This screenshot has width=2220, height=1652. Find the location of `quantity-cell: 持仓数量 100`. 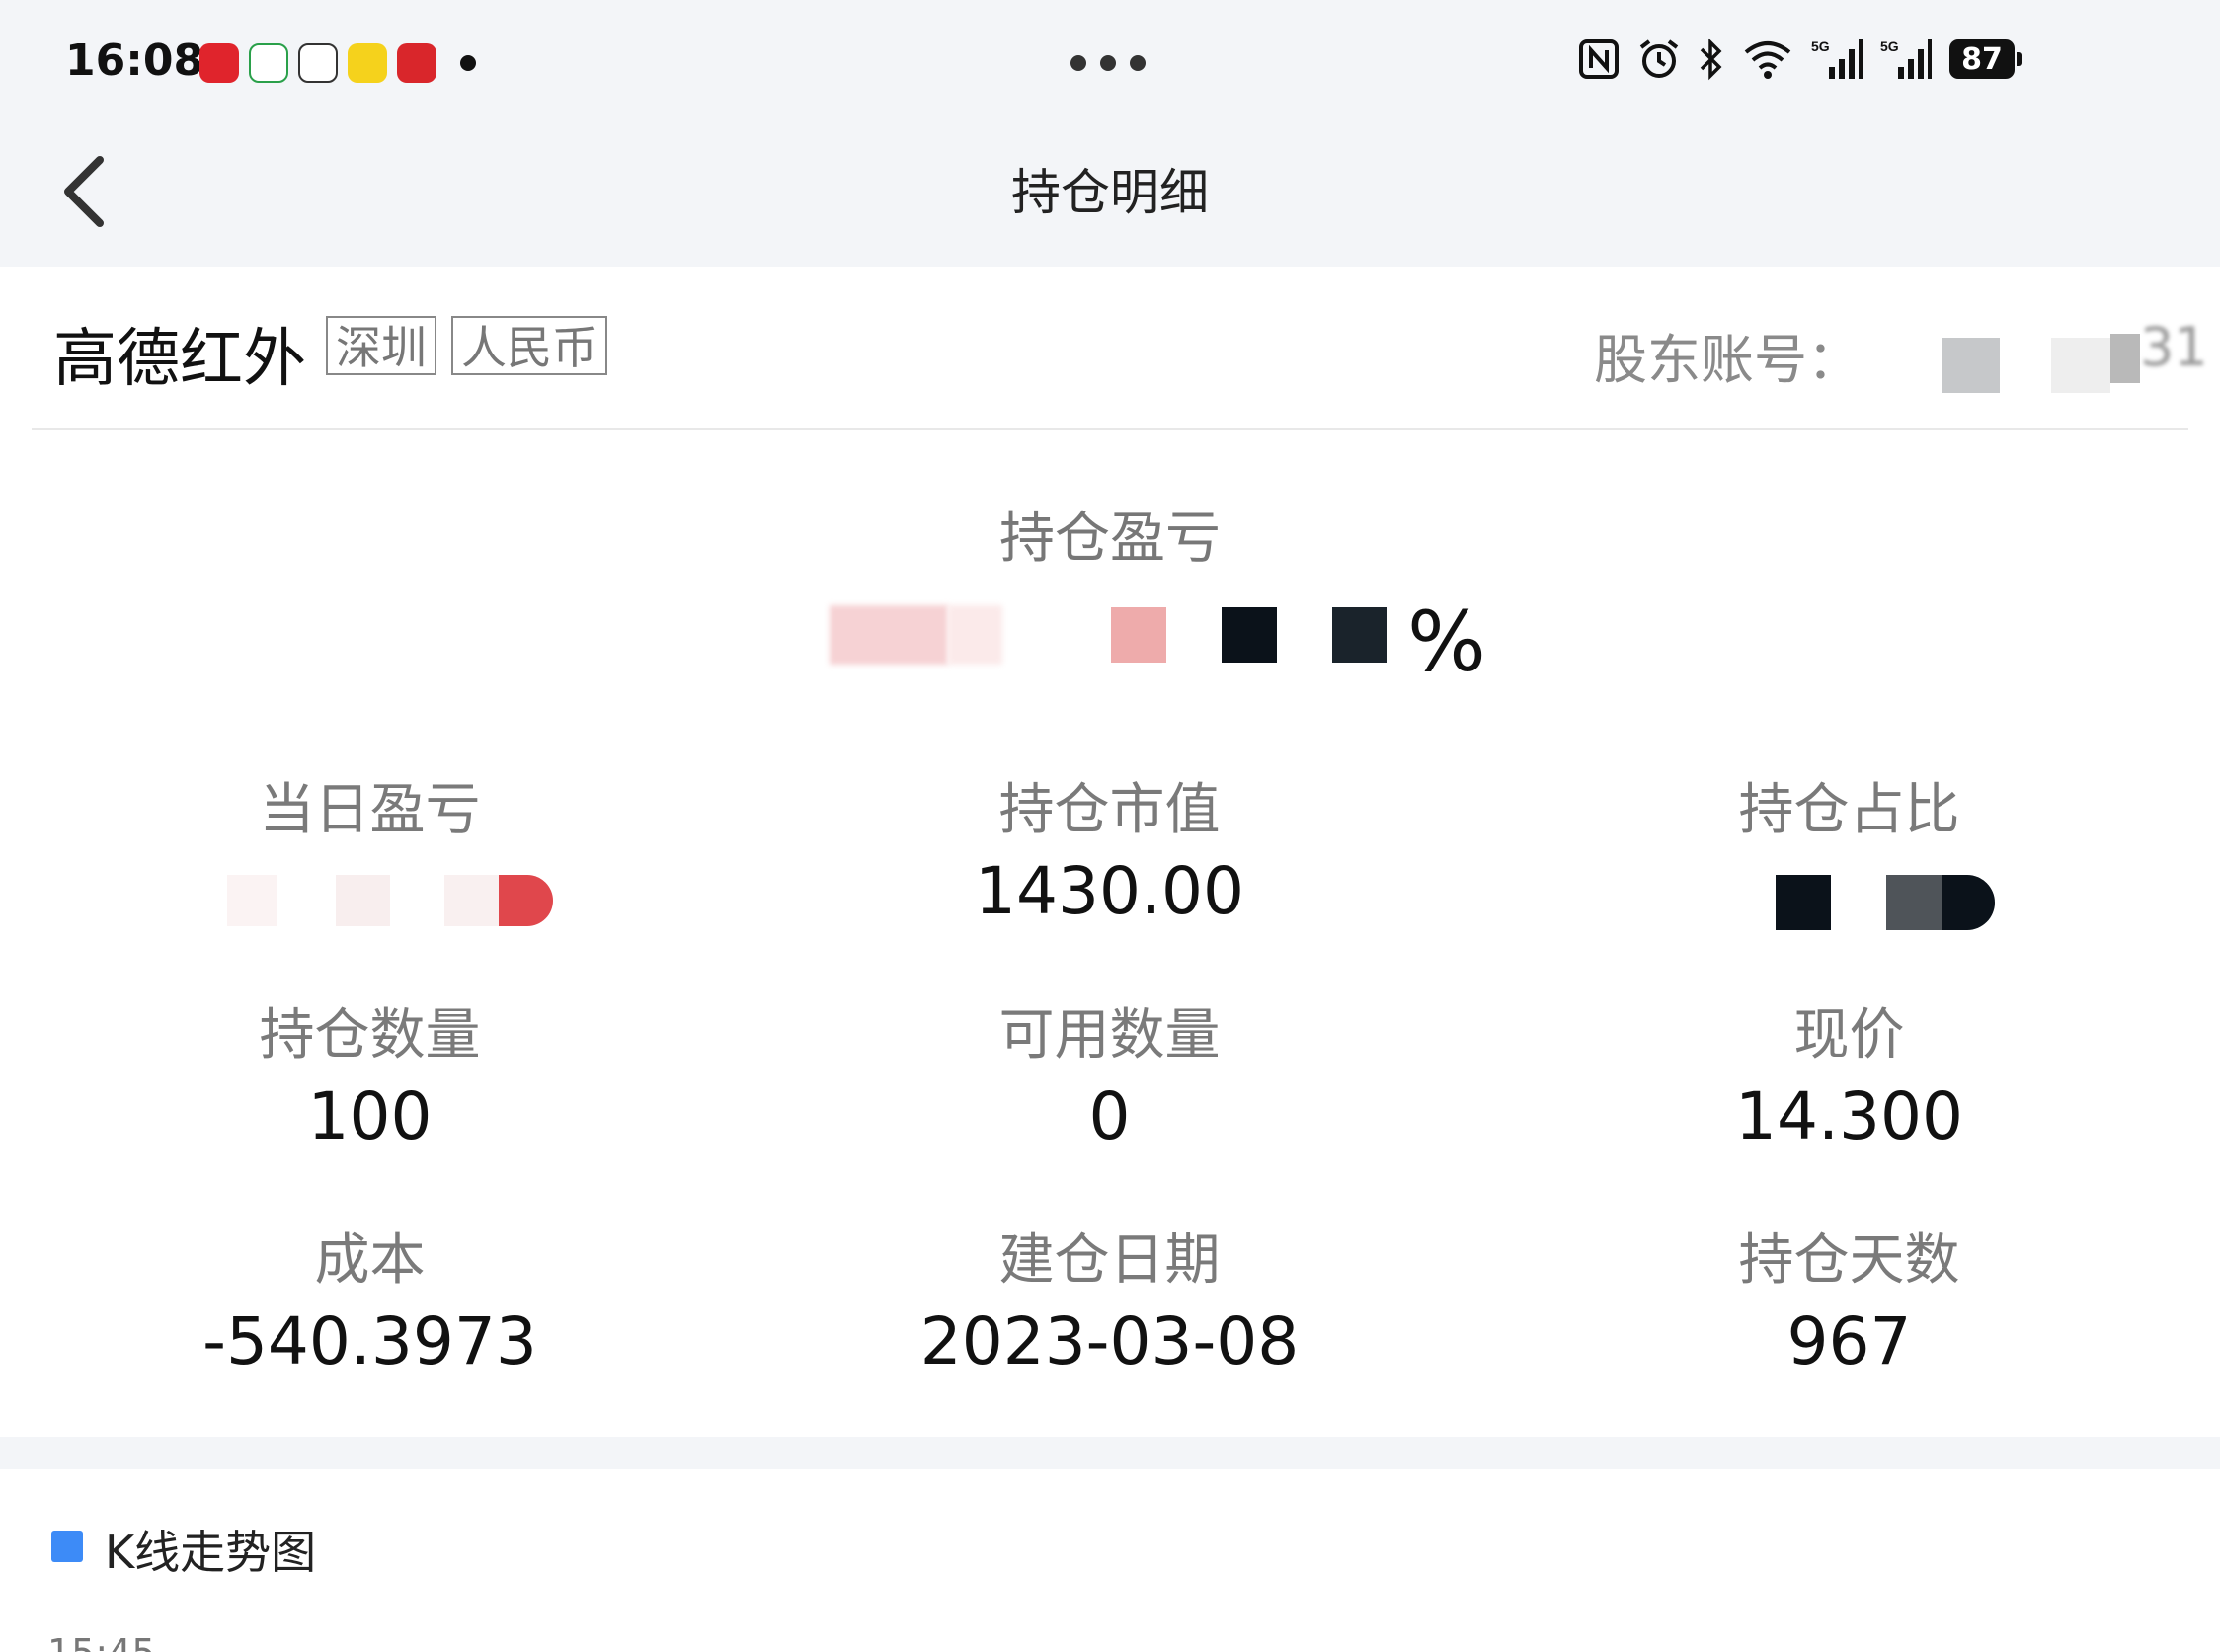

quantity-cell: 持仓数量 100 is located at coordinates (370, 1073).